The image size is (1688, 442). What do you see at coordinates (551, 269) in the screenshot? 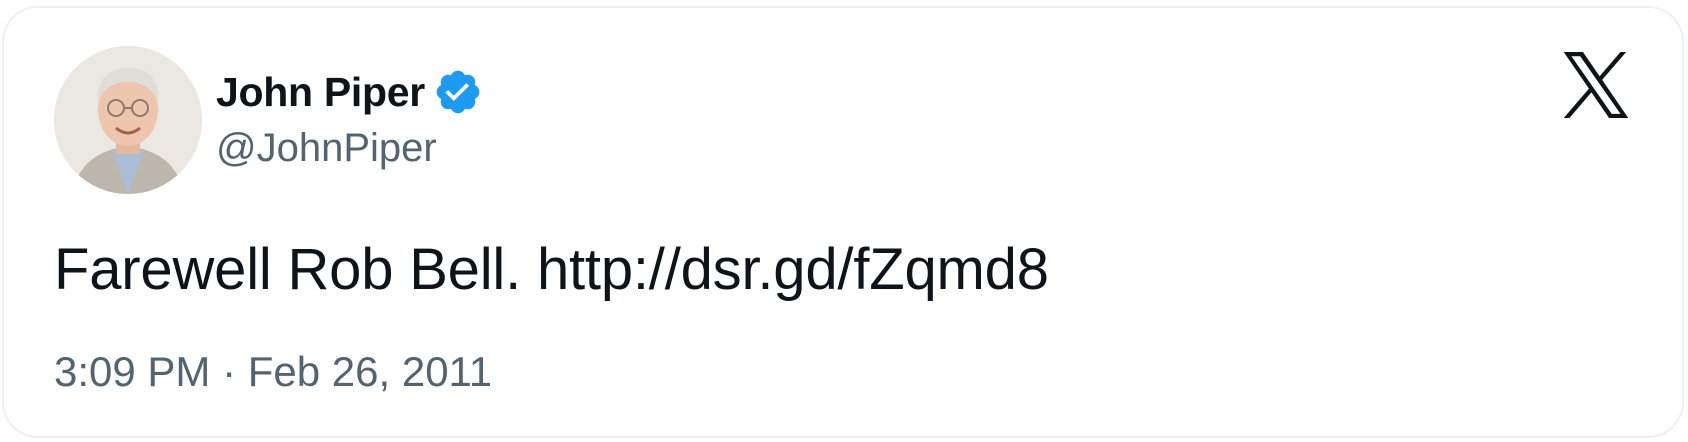
I see `tweet-text: Farewell Rob Bell. http://dsr.gd/fZqmd8` at bounding box center [551, 269].